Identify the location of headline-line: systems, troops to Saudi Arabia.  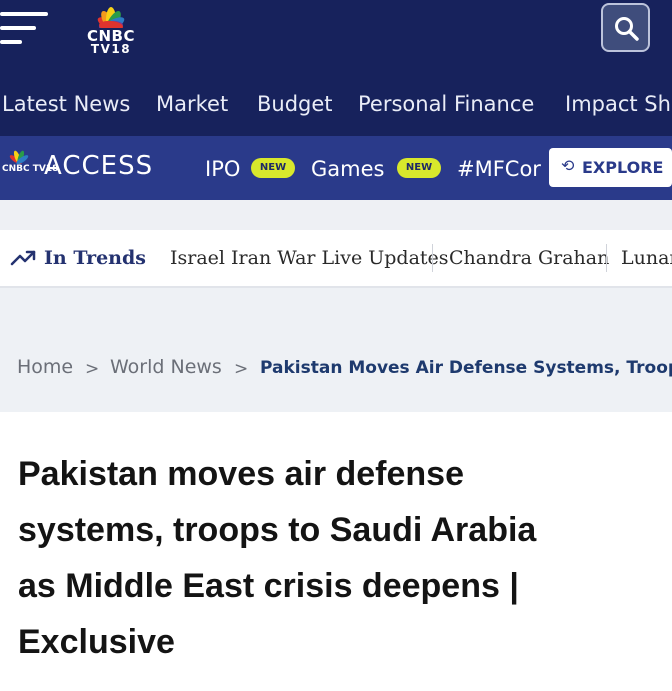
(277, 530).